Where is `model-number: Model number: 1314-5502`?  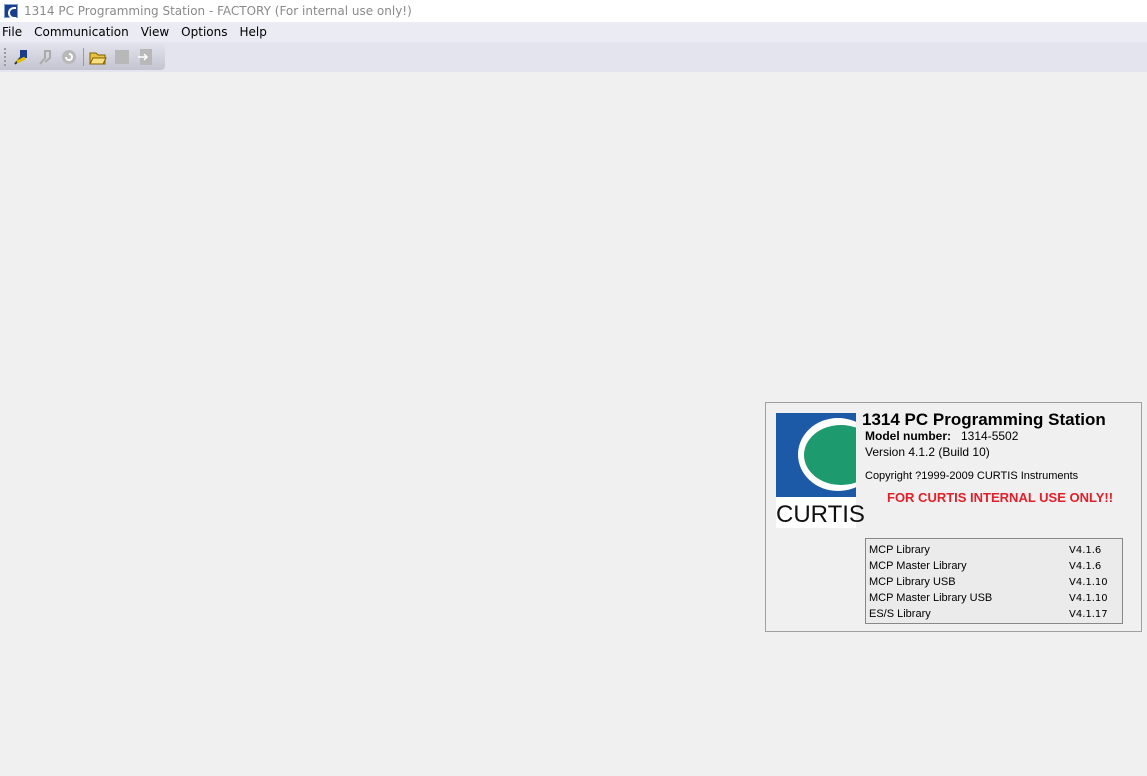
model-number: Model number: 1314-5502 is located at coordinates (941, 436).